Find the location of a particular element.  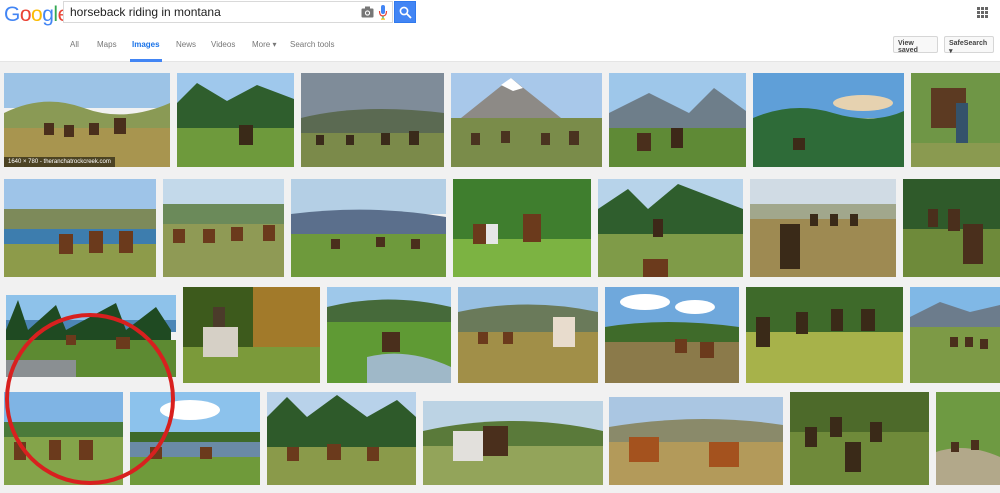

logo-letter: G is located at coordinates (12, 14).